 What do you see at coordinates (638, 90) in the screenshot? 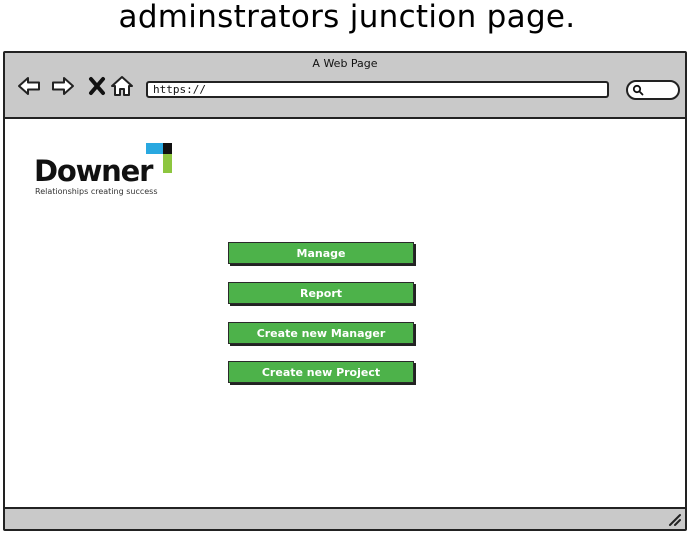
I see `search-icon` at bounding box center [638, 90].